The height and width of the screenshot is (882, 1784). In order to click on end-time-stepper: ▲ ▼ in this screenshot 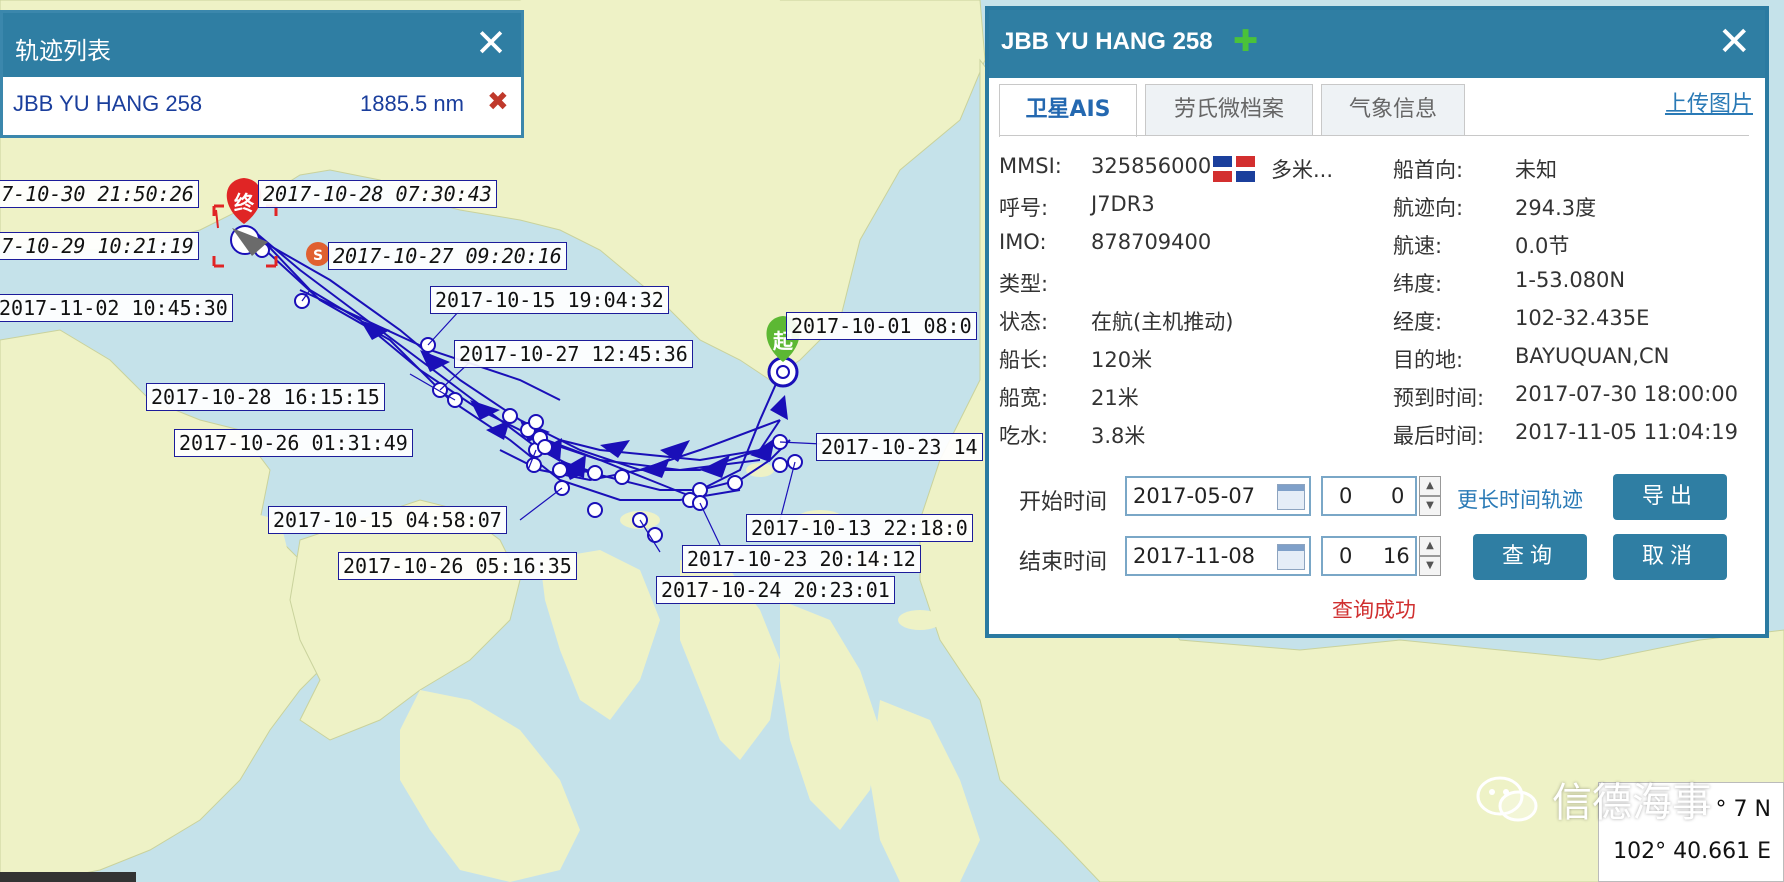, I will do `click(1430, 556)`.